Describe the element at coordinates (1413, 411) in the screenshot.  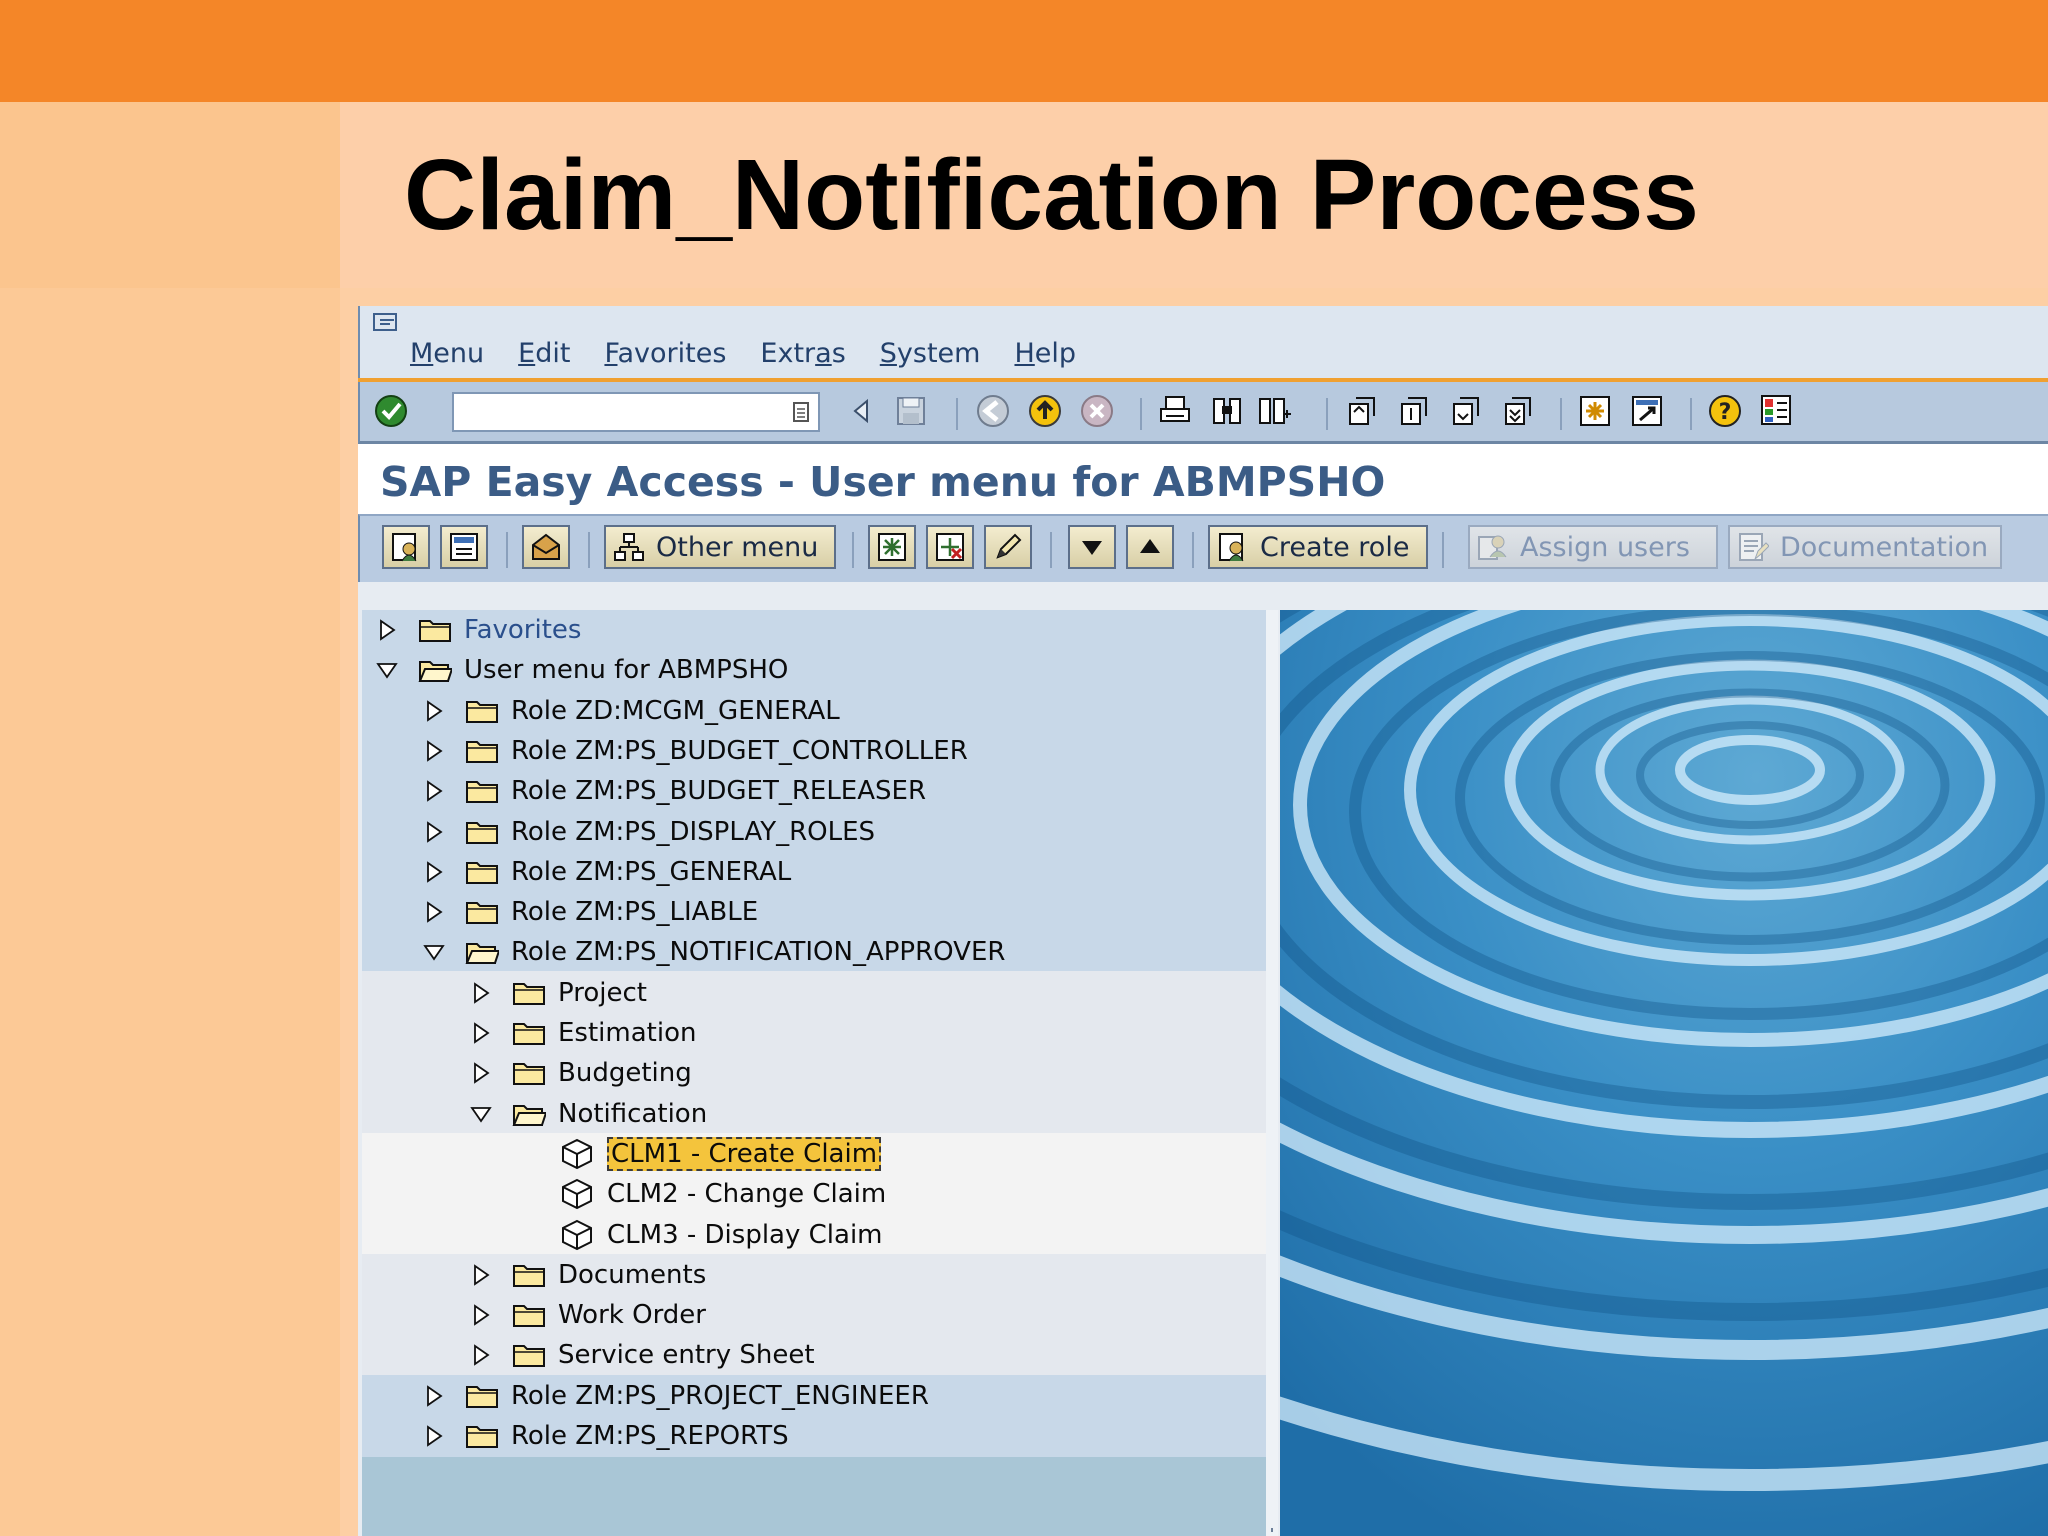
I see `previous-page-icon` at that location.